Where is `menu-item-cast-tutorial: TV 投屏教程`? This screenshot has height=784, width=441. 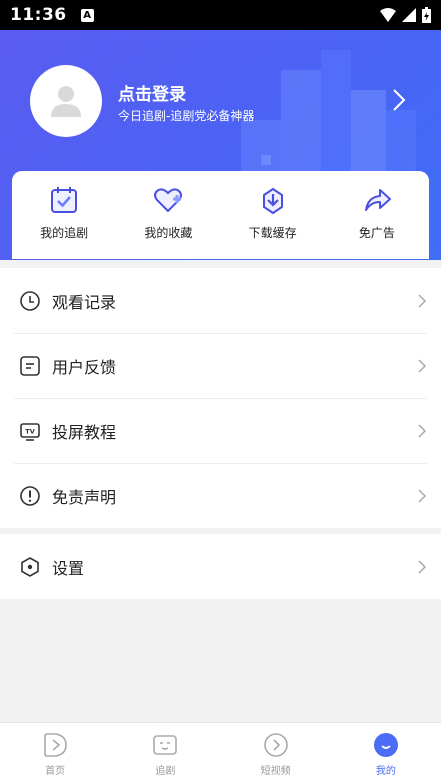 menu-item-cast-tutorial: TV 投屏教程 is located at coordinates (220, 430).